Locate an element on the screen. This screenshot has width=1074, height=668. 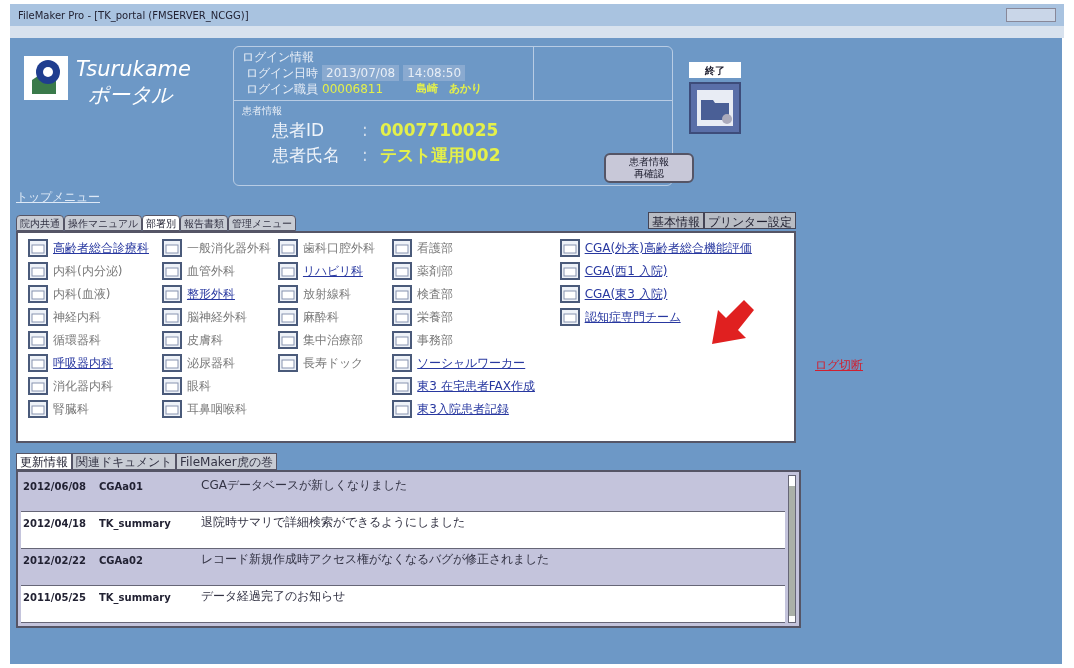
news-text: レコード新規作成時アクセス権がなくなるバグが修正されました is located at coordinates (375, 559).